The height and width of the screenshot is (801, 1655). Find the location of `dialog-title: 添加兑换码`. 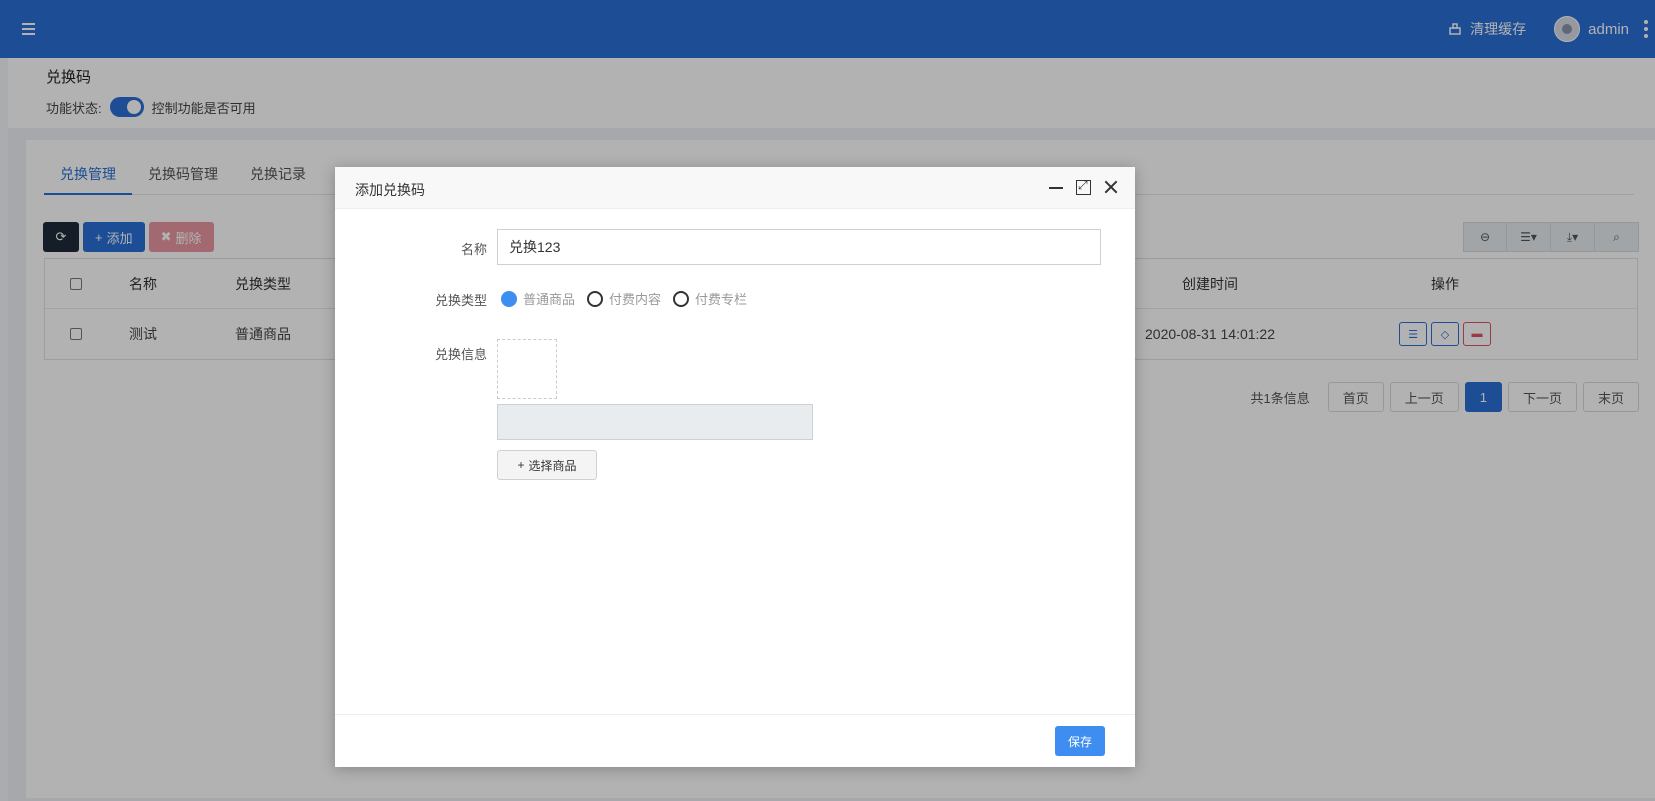

dialog-title: 添加兑换码 is located at coordinates (390, 190).